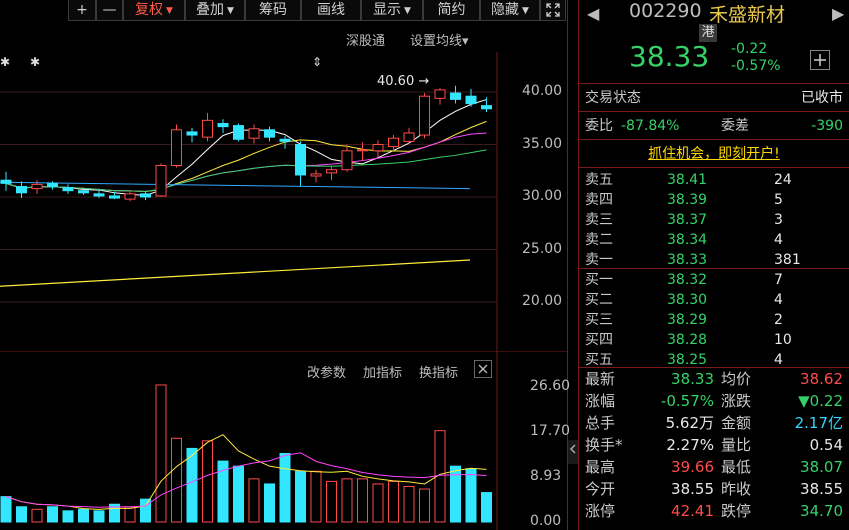 The height and width of the screenshot is (530, 849). I want to click on draw-line-button: 画线, so click(331, 10).